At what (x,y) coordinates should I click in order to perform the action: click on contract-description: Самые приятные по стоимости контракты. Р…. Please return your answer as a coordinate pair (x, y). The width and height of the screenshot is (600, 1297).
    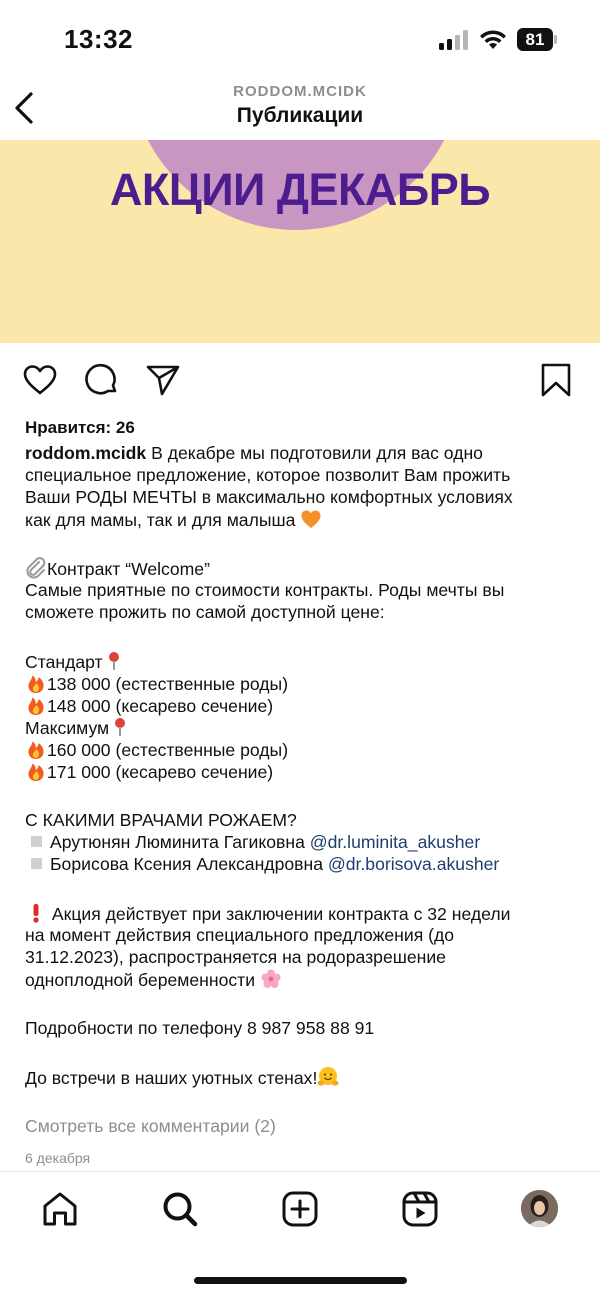
    Looking at the image, I should click on (265, 590).